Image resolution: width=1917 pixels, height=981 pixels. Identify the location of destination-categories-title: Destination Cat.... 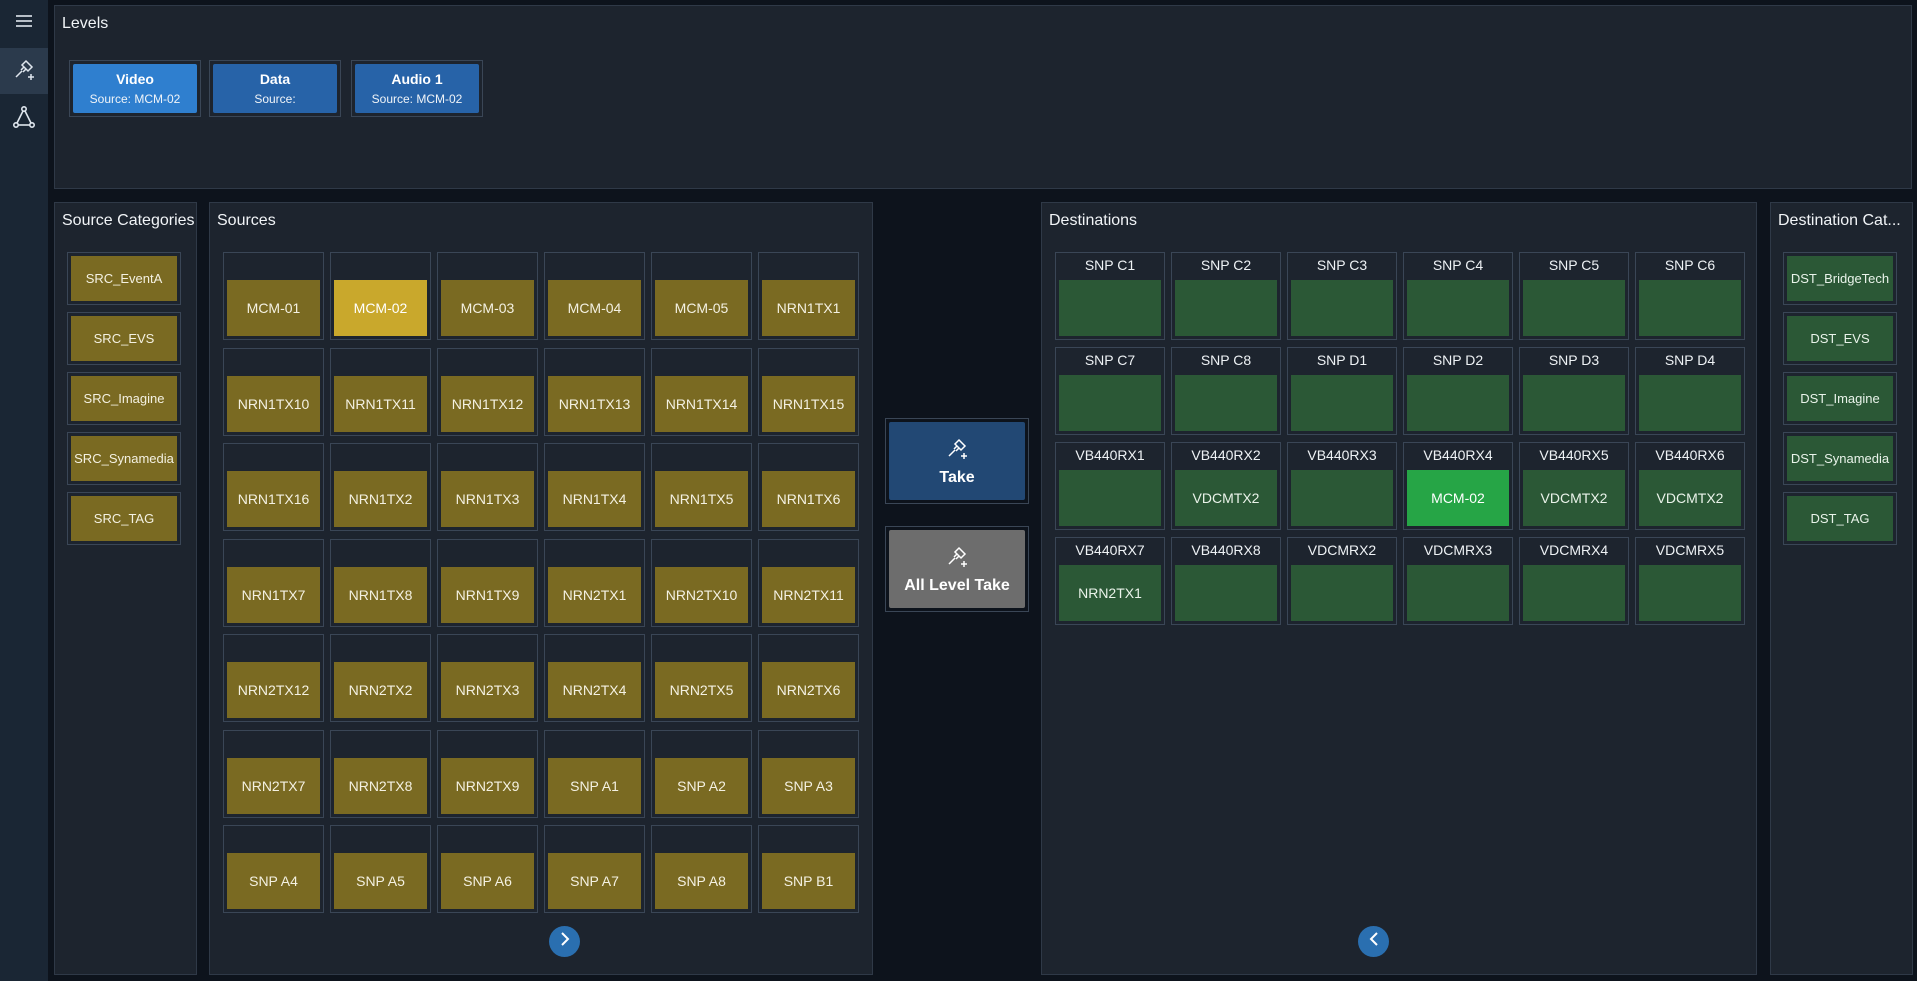
(1839, 220).